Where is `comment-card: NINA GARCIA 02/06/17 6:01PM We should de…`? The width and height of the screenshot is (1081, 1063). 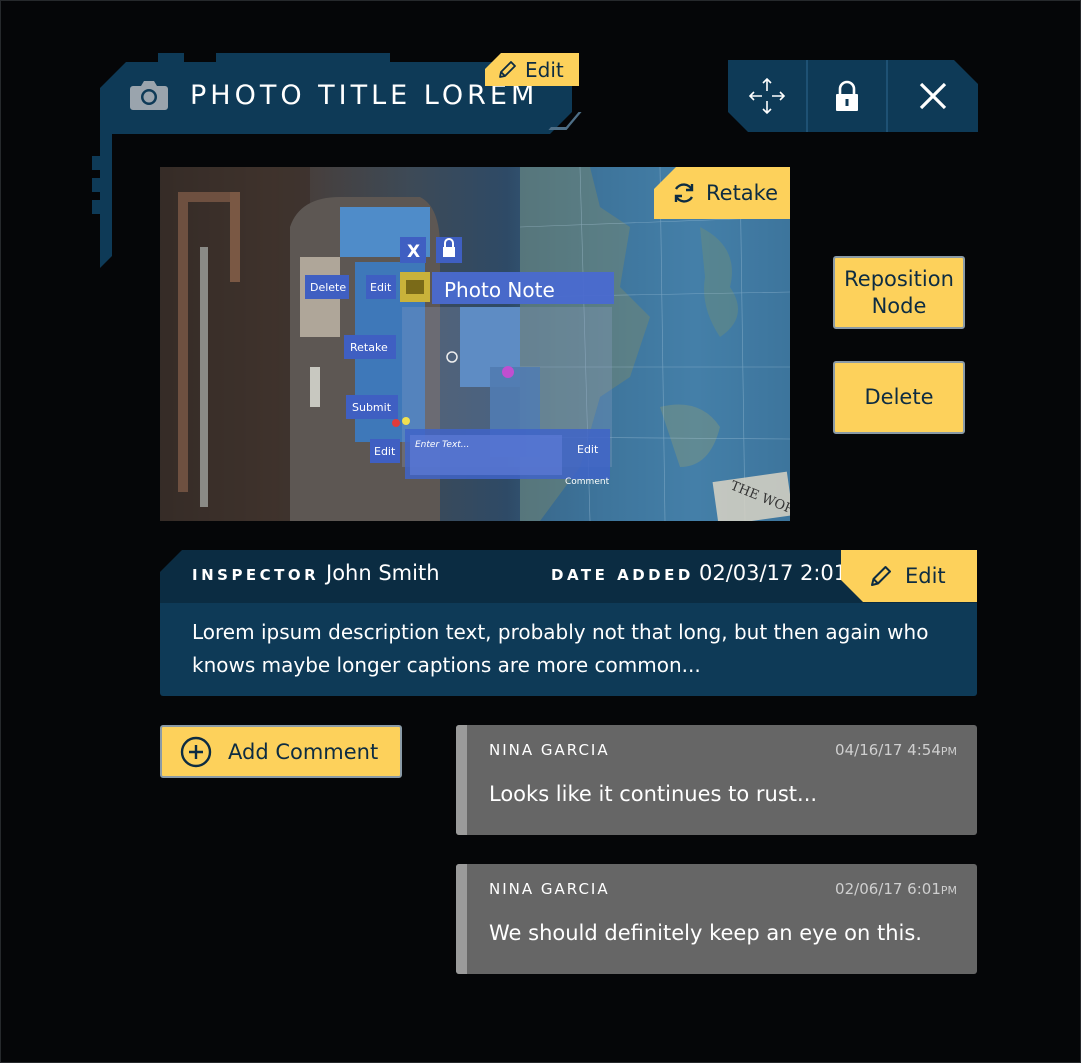 comment-card: NINA GARCIA 02/06/17 6:01PM We should de… is located at coordinates (716, 919).